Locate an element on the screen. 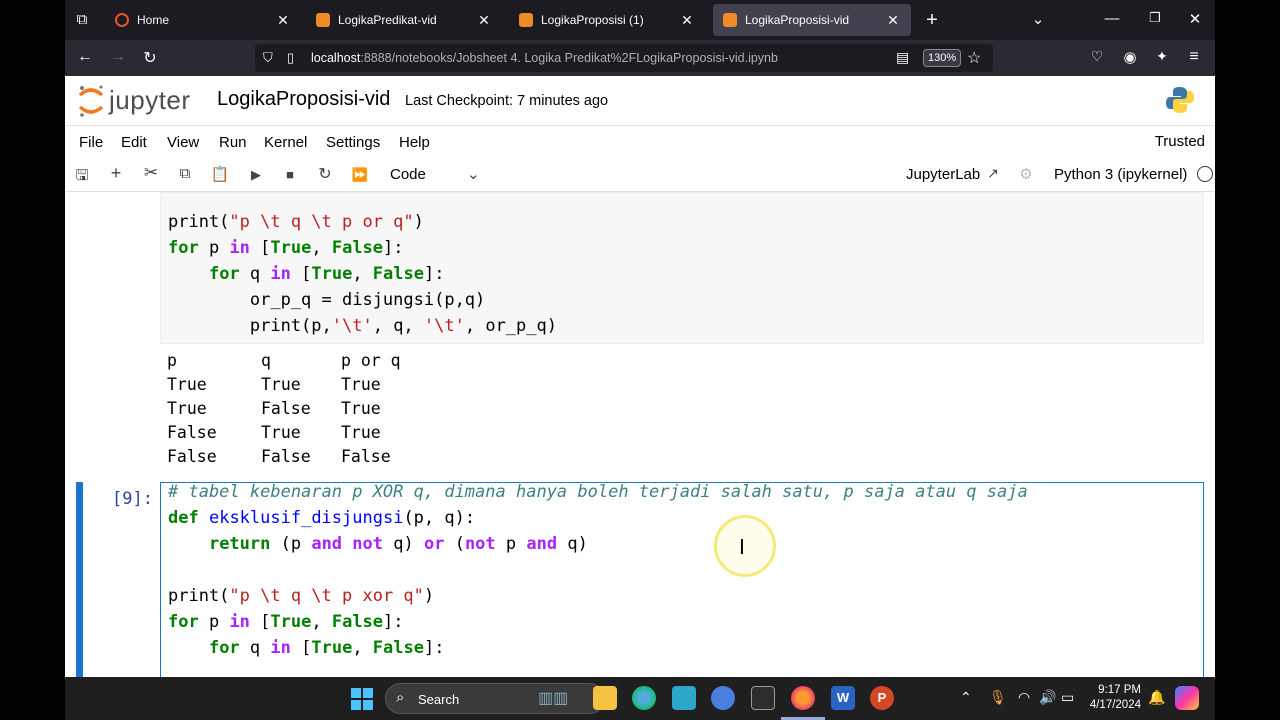 This screenshot has width=1280, height=720. back-arrow-icon: ← is located at coordinates (85, 57).